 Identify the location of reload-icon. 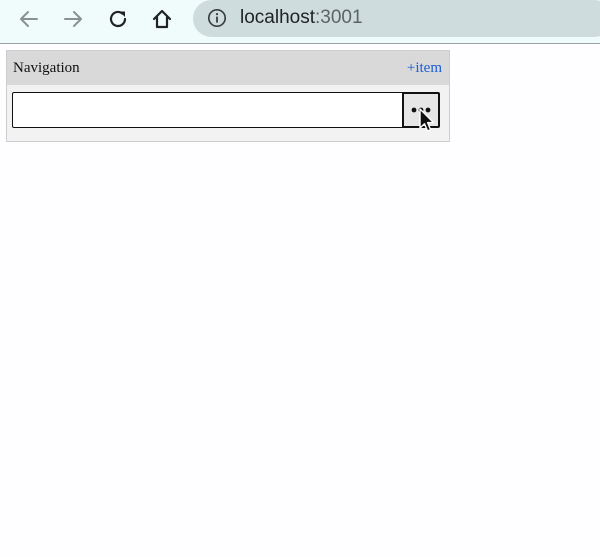
(118, 19).